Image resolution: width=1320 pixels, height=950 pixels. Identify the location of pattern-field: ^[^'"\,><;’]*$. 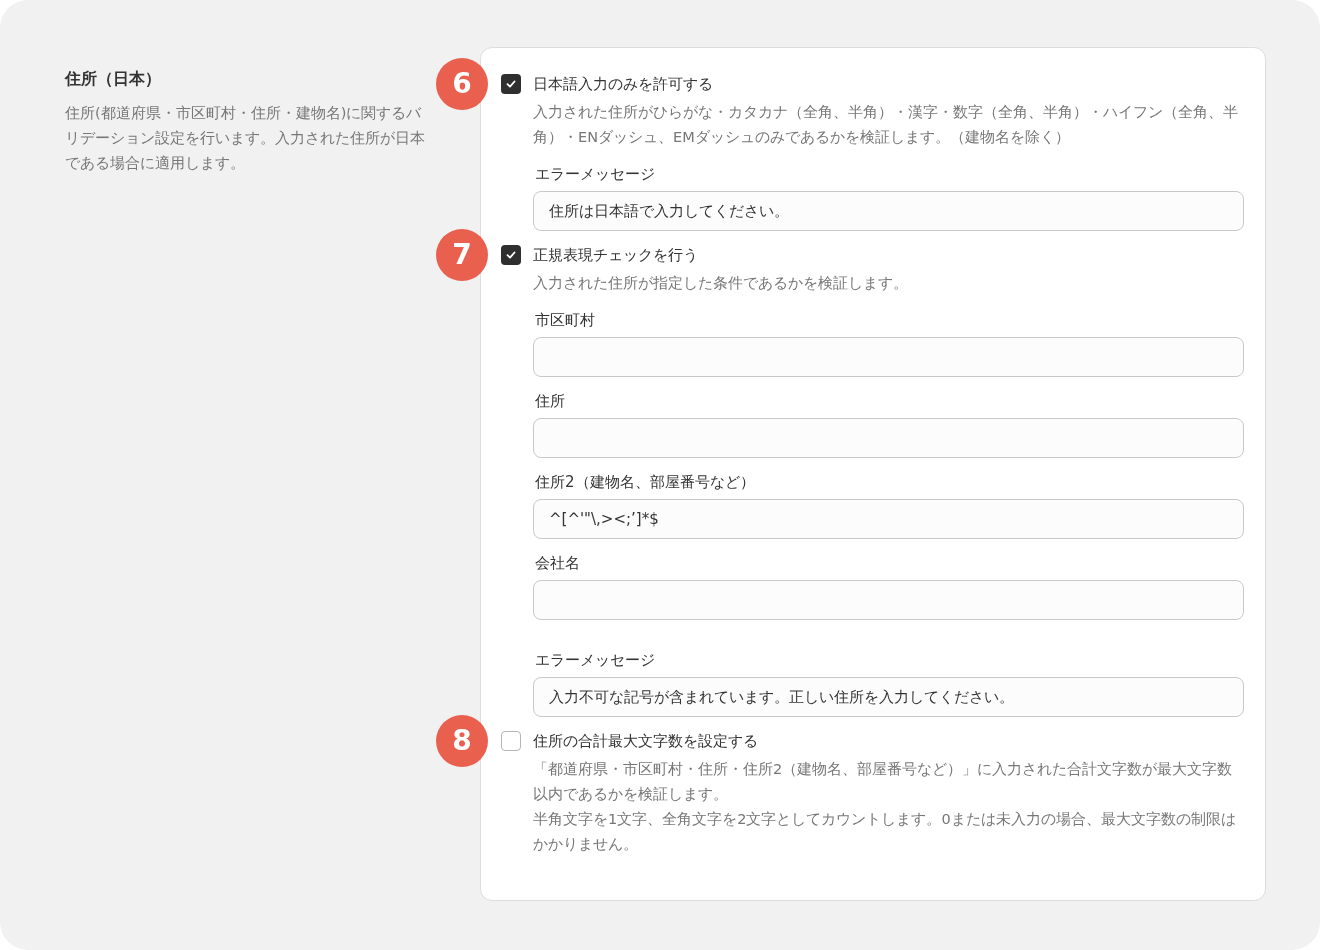
(888, 519).